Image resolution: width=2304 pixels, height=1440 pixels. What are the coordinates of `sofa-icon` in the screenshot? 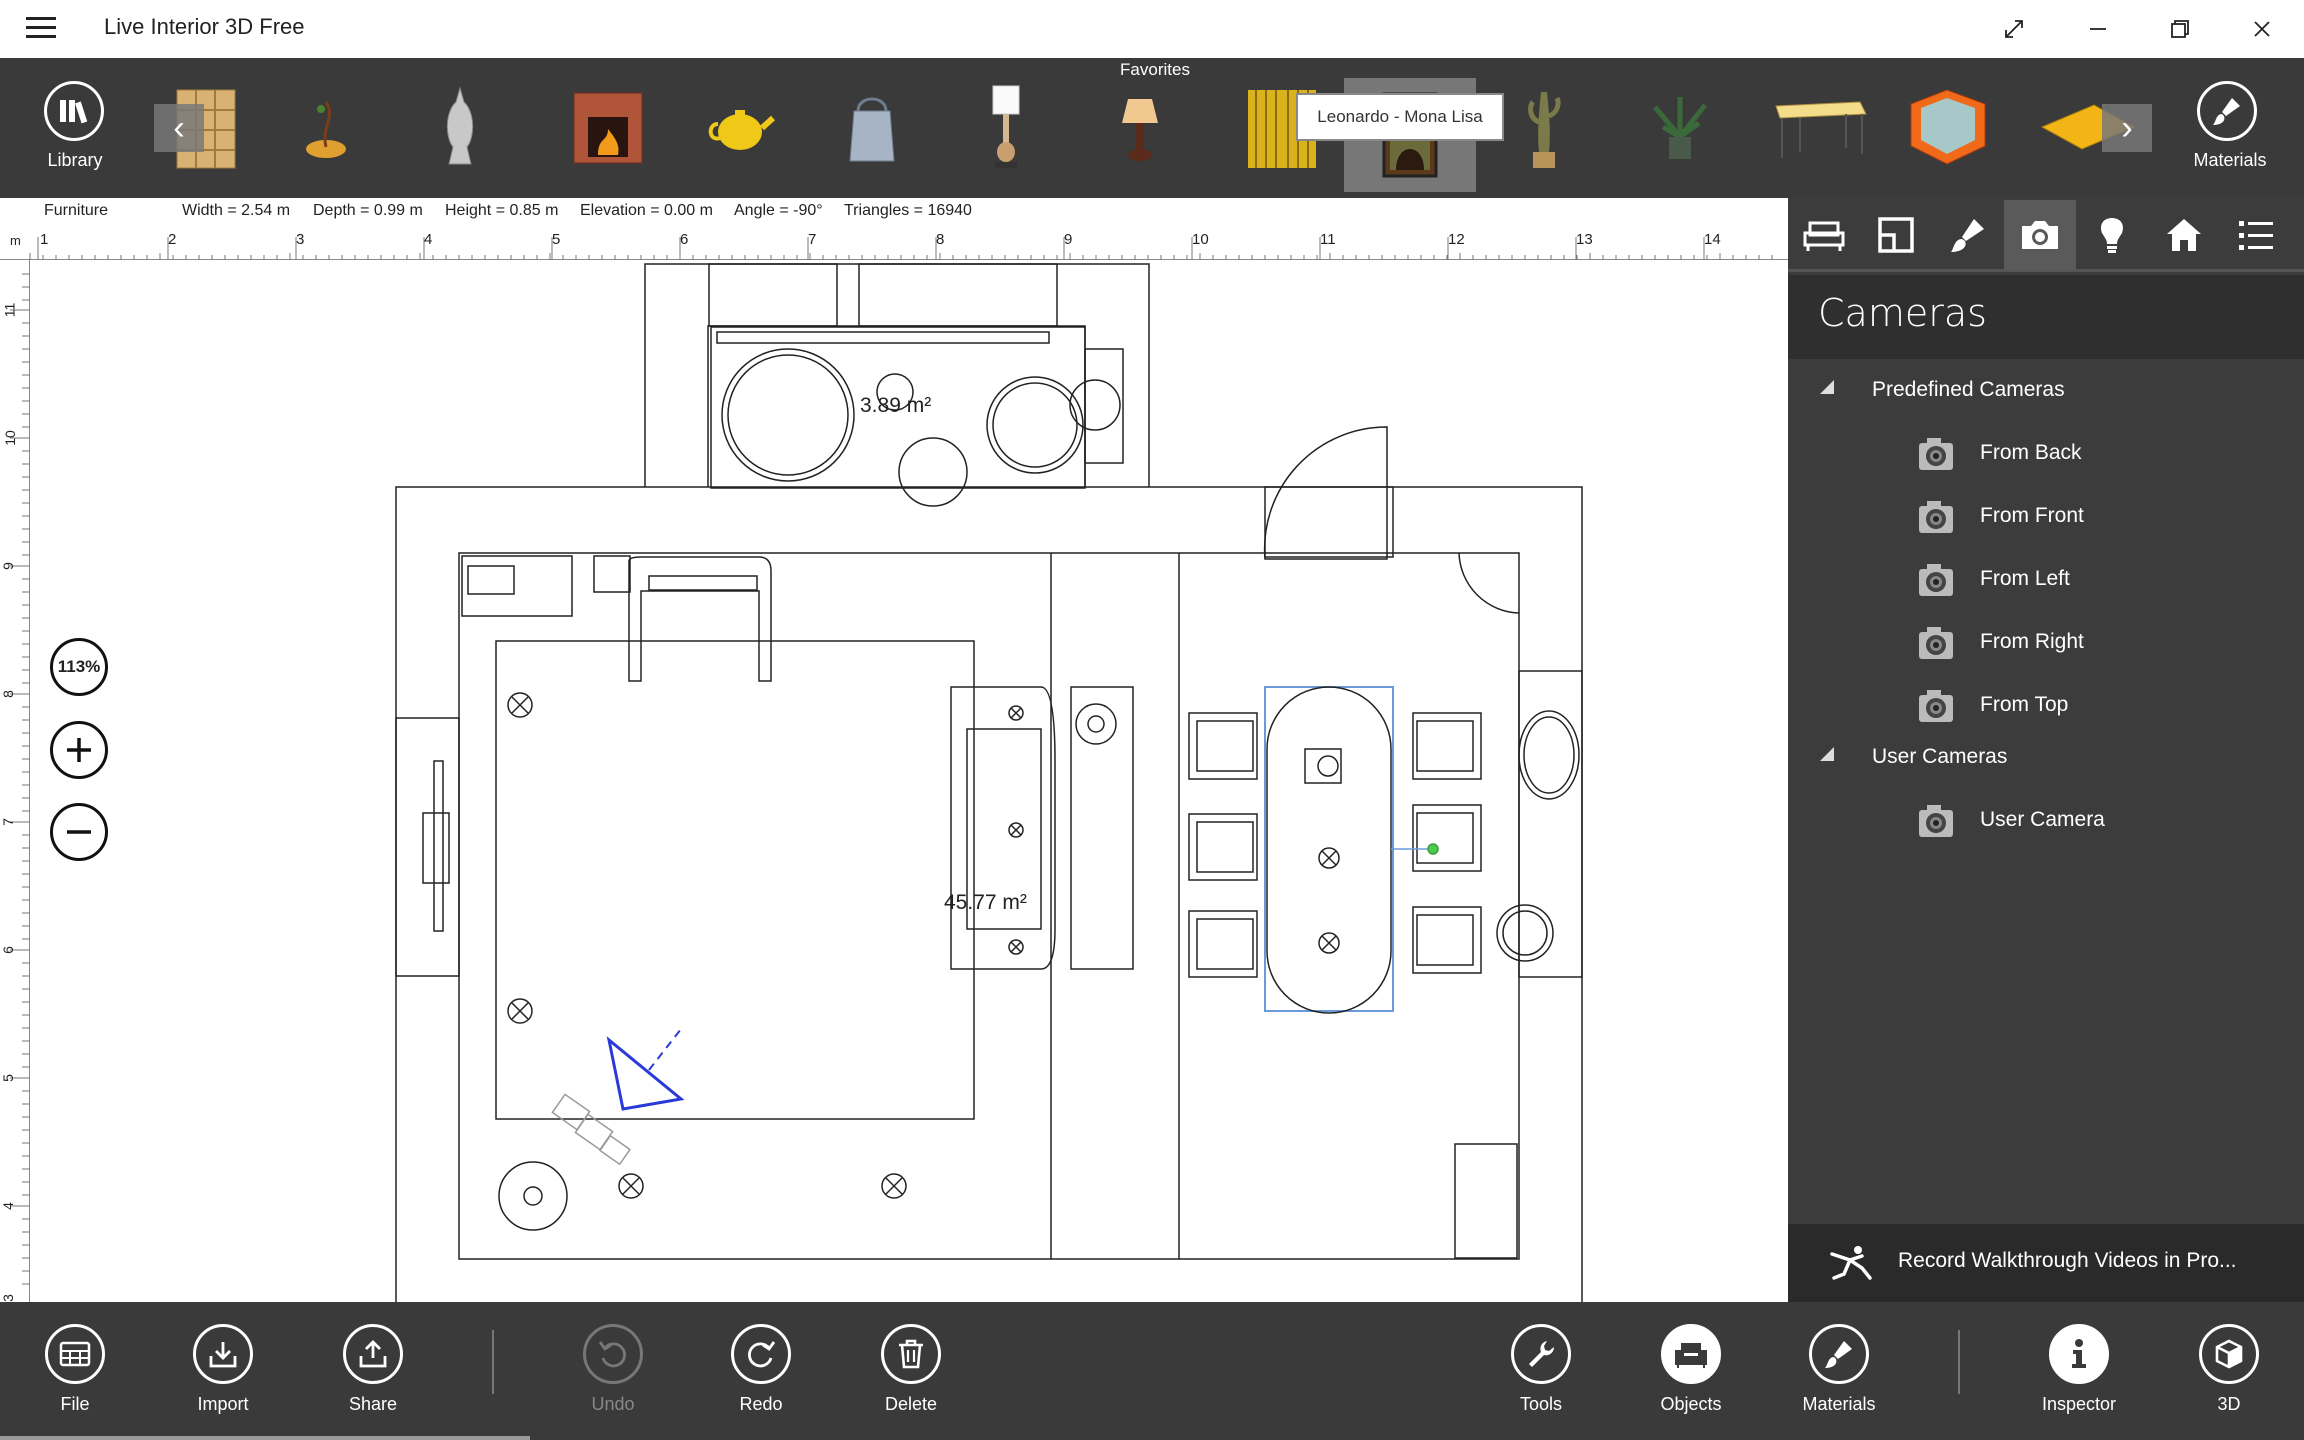 It's located at (1824, 236).